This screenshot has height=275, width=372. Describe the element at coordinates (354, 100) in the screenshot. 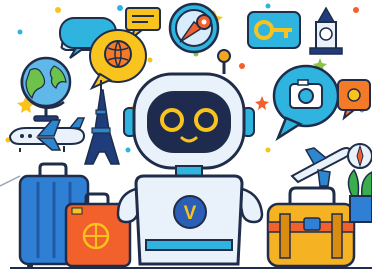

I see `chat-bubble-orange-icon` at that location.